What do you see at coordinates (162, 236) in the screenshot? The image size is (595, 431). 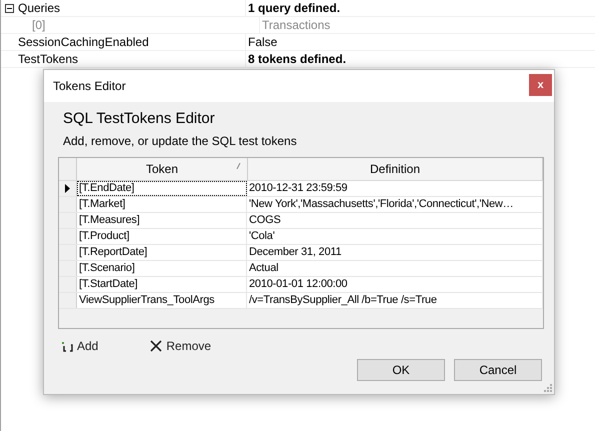 I see `table-cell: [T.Product]` at bounding box center [162, 236].